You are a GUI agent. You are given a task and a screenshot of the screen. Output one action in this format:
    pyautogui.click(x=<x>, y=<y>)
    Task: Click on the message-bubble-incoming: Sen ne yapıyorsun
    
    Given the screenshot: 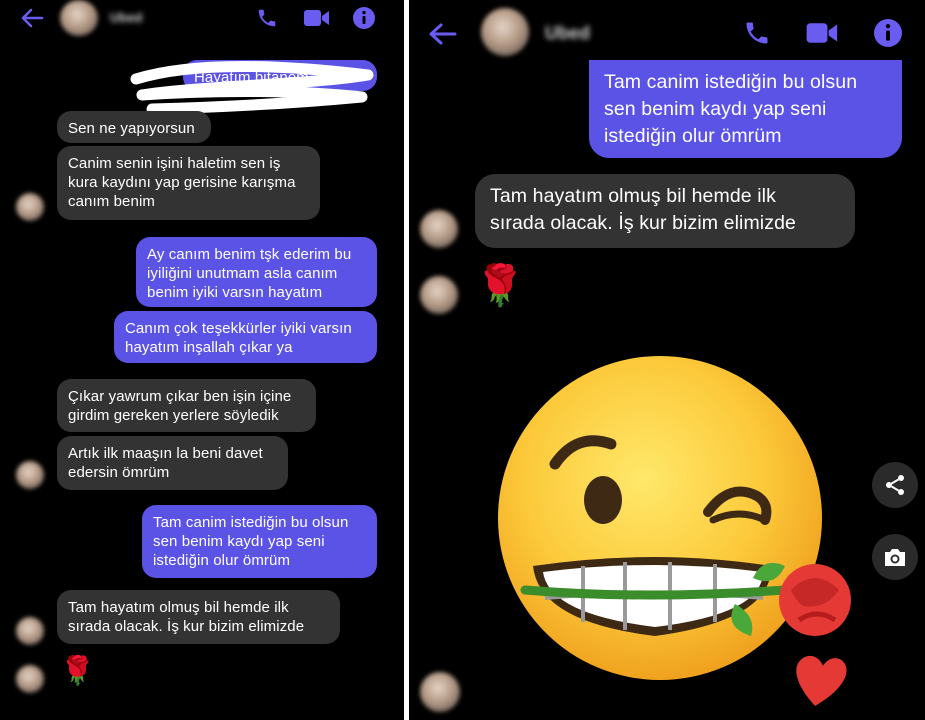 What is the action you would take?
    pyautogui.click(x=134, y=127)
    